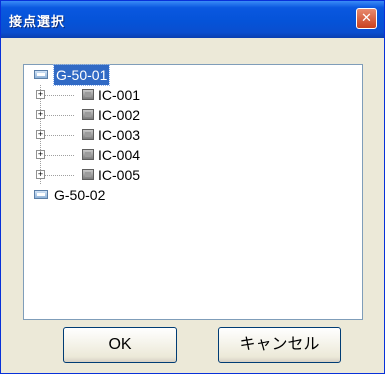 Image resolution: width=385 pixels, height=374 pixels. What do you see at coordinates (37, 22) in the screenshot?
I see `dialog-title: 接点選択` at bounding box center [37, 22].